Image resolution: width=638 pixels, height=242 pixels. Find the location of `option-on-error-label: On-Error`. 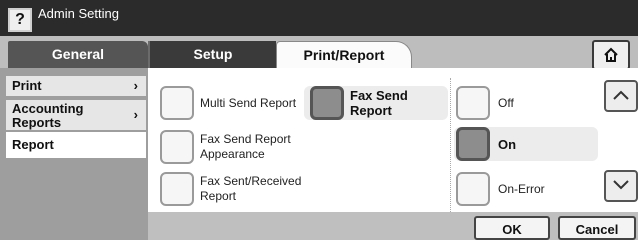

option-on-error-label: On-Error is located at coordinates (521, 189).